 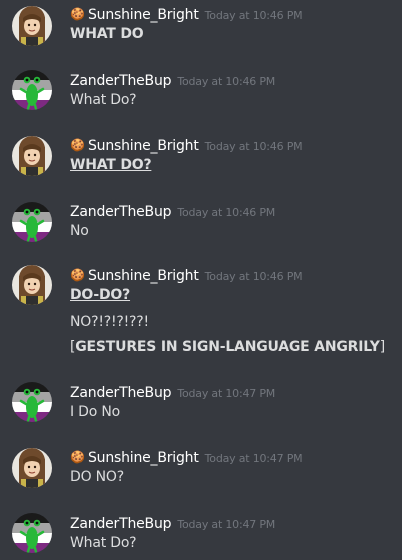 What do you see at coordinates (95, 412) in the screenshot?
I see `message-text: I Do No` at bounding box center [95, 412].